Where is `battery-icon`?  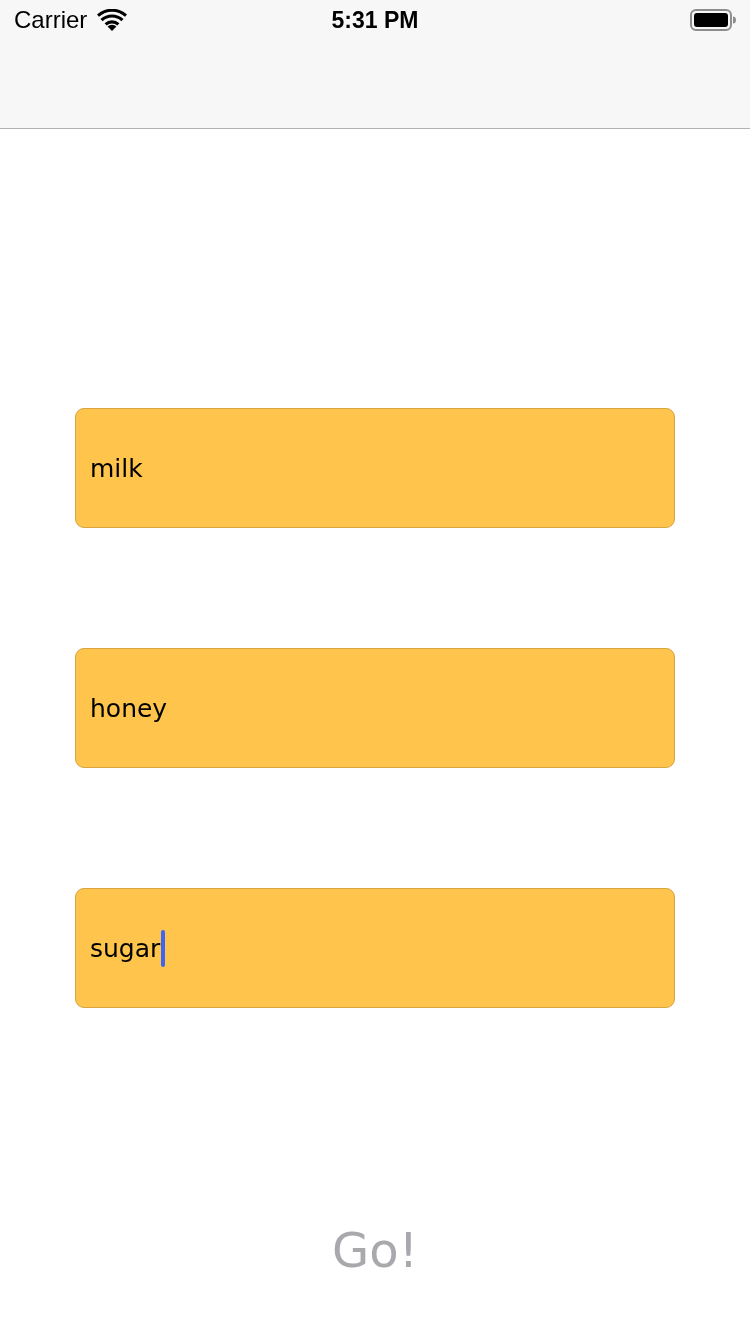 battery-icon is located at coordinates (713, 20).